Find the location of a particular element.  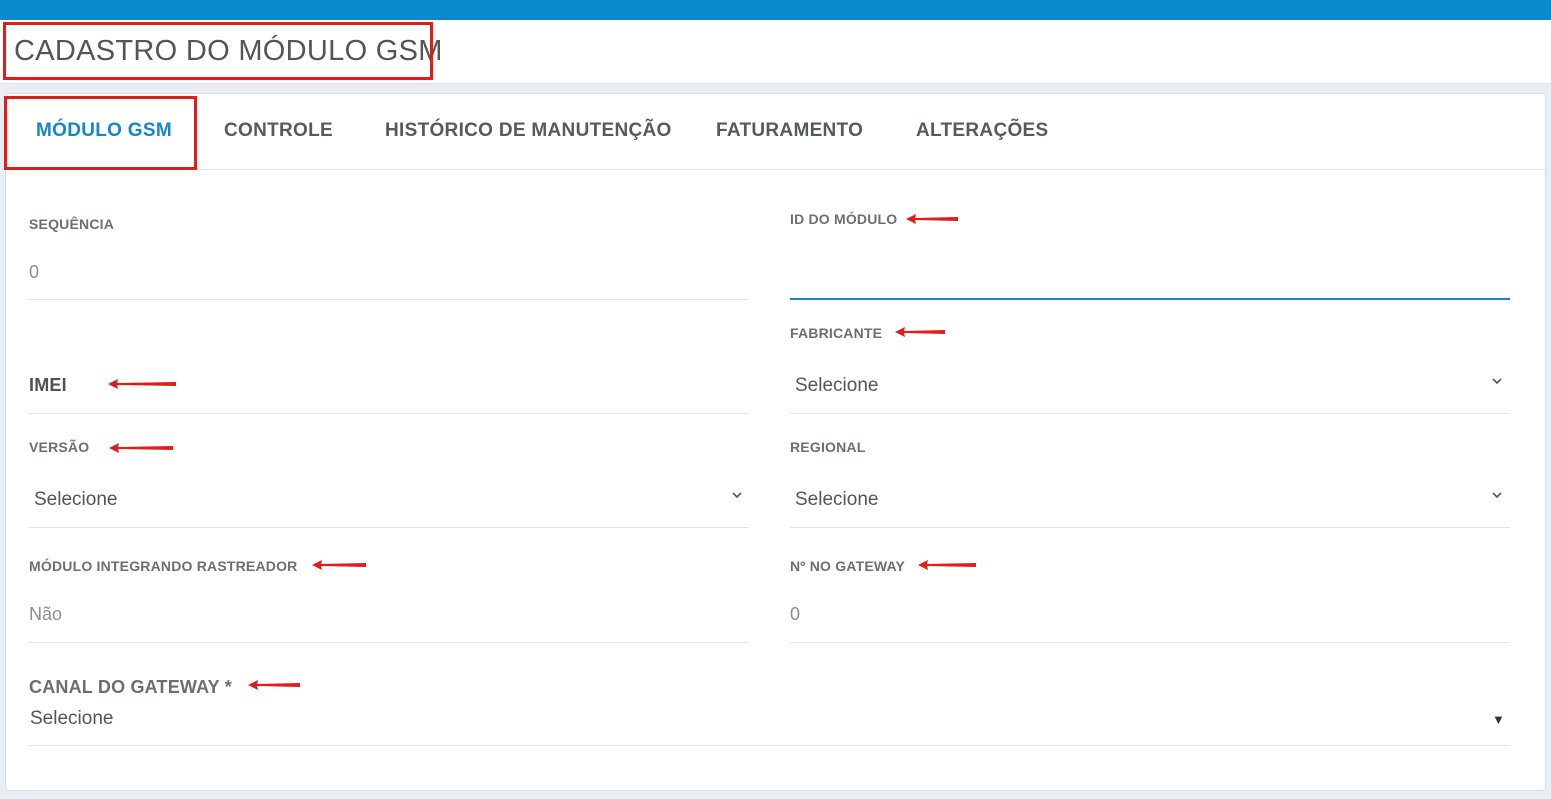

canal-gateway-label: CANAL DO GATEWAY * is located at coordinates (130, 687).